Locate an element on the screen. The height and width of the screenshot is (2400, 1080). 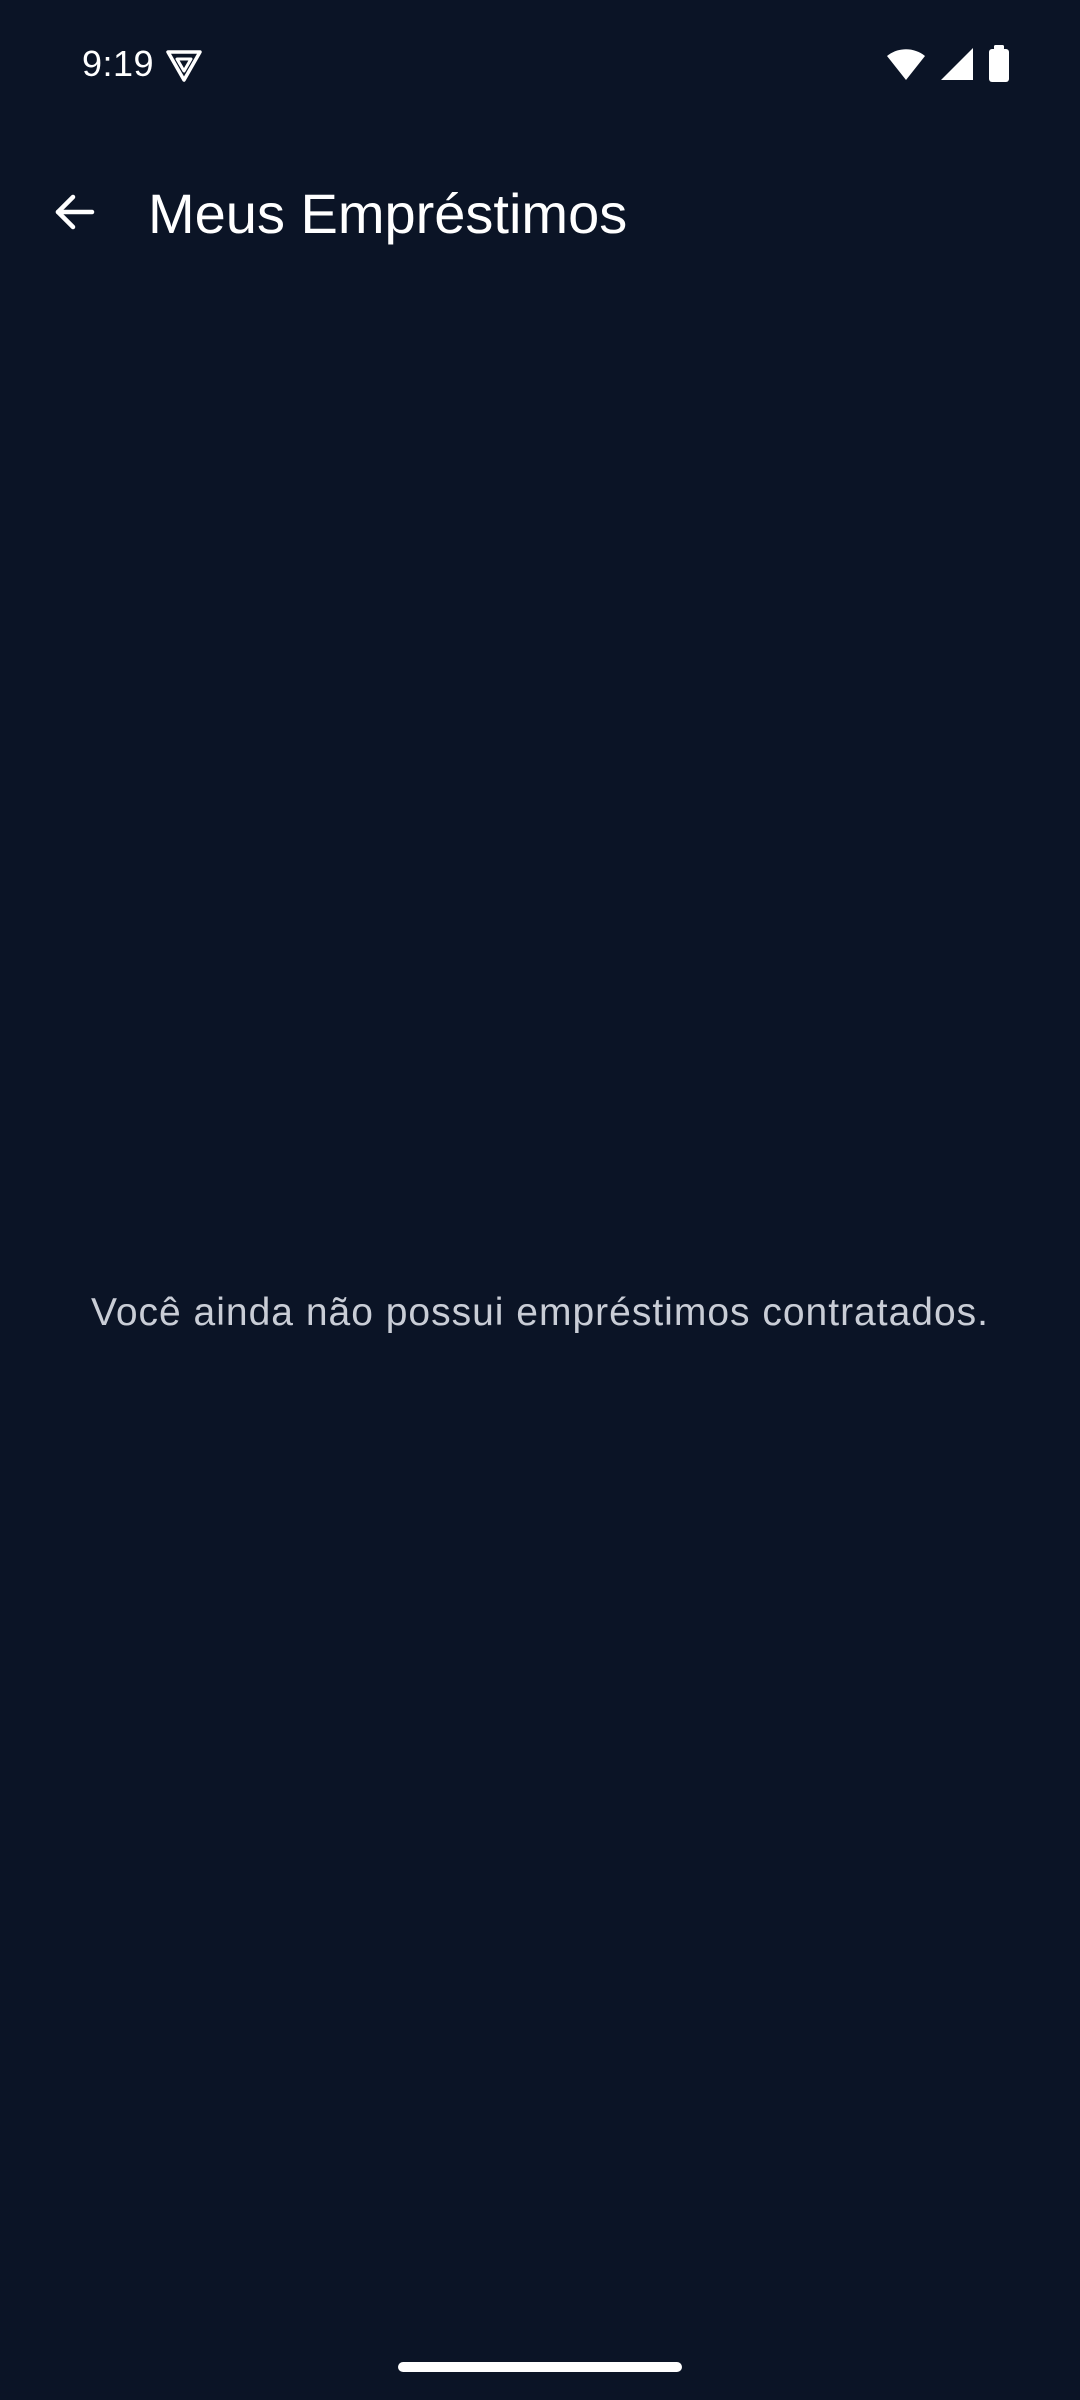
battery-icon is located at coordinates (999, 64).